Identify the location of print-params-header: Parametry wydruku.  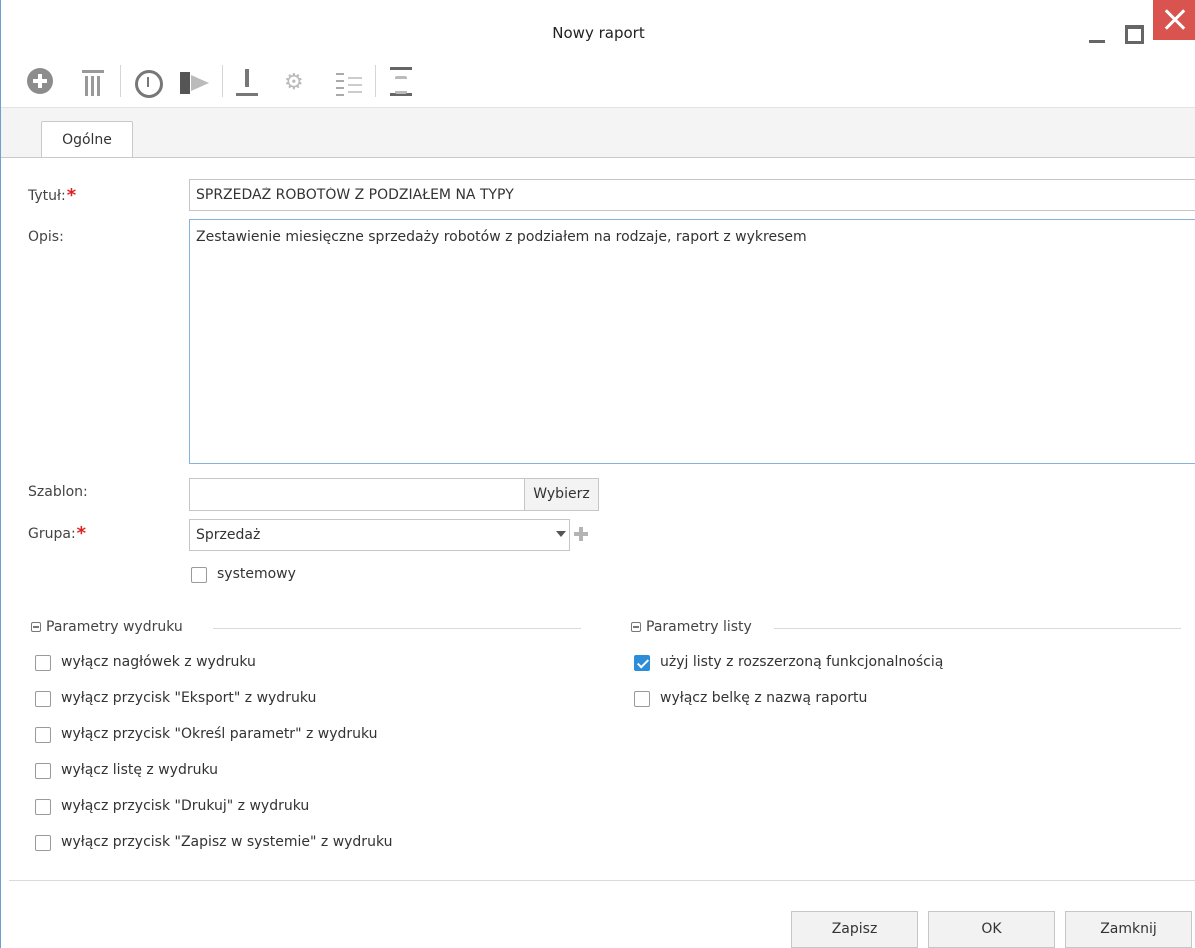
(107, 627).